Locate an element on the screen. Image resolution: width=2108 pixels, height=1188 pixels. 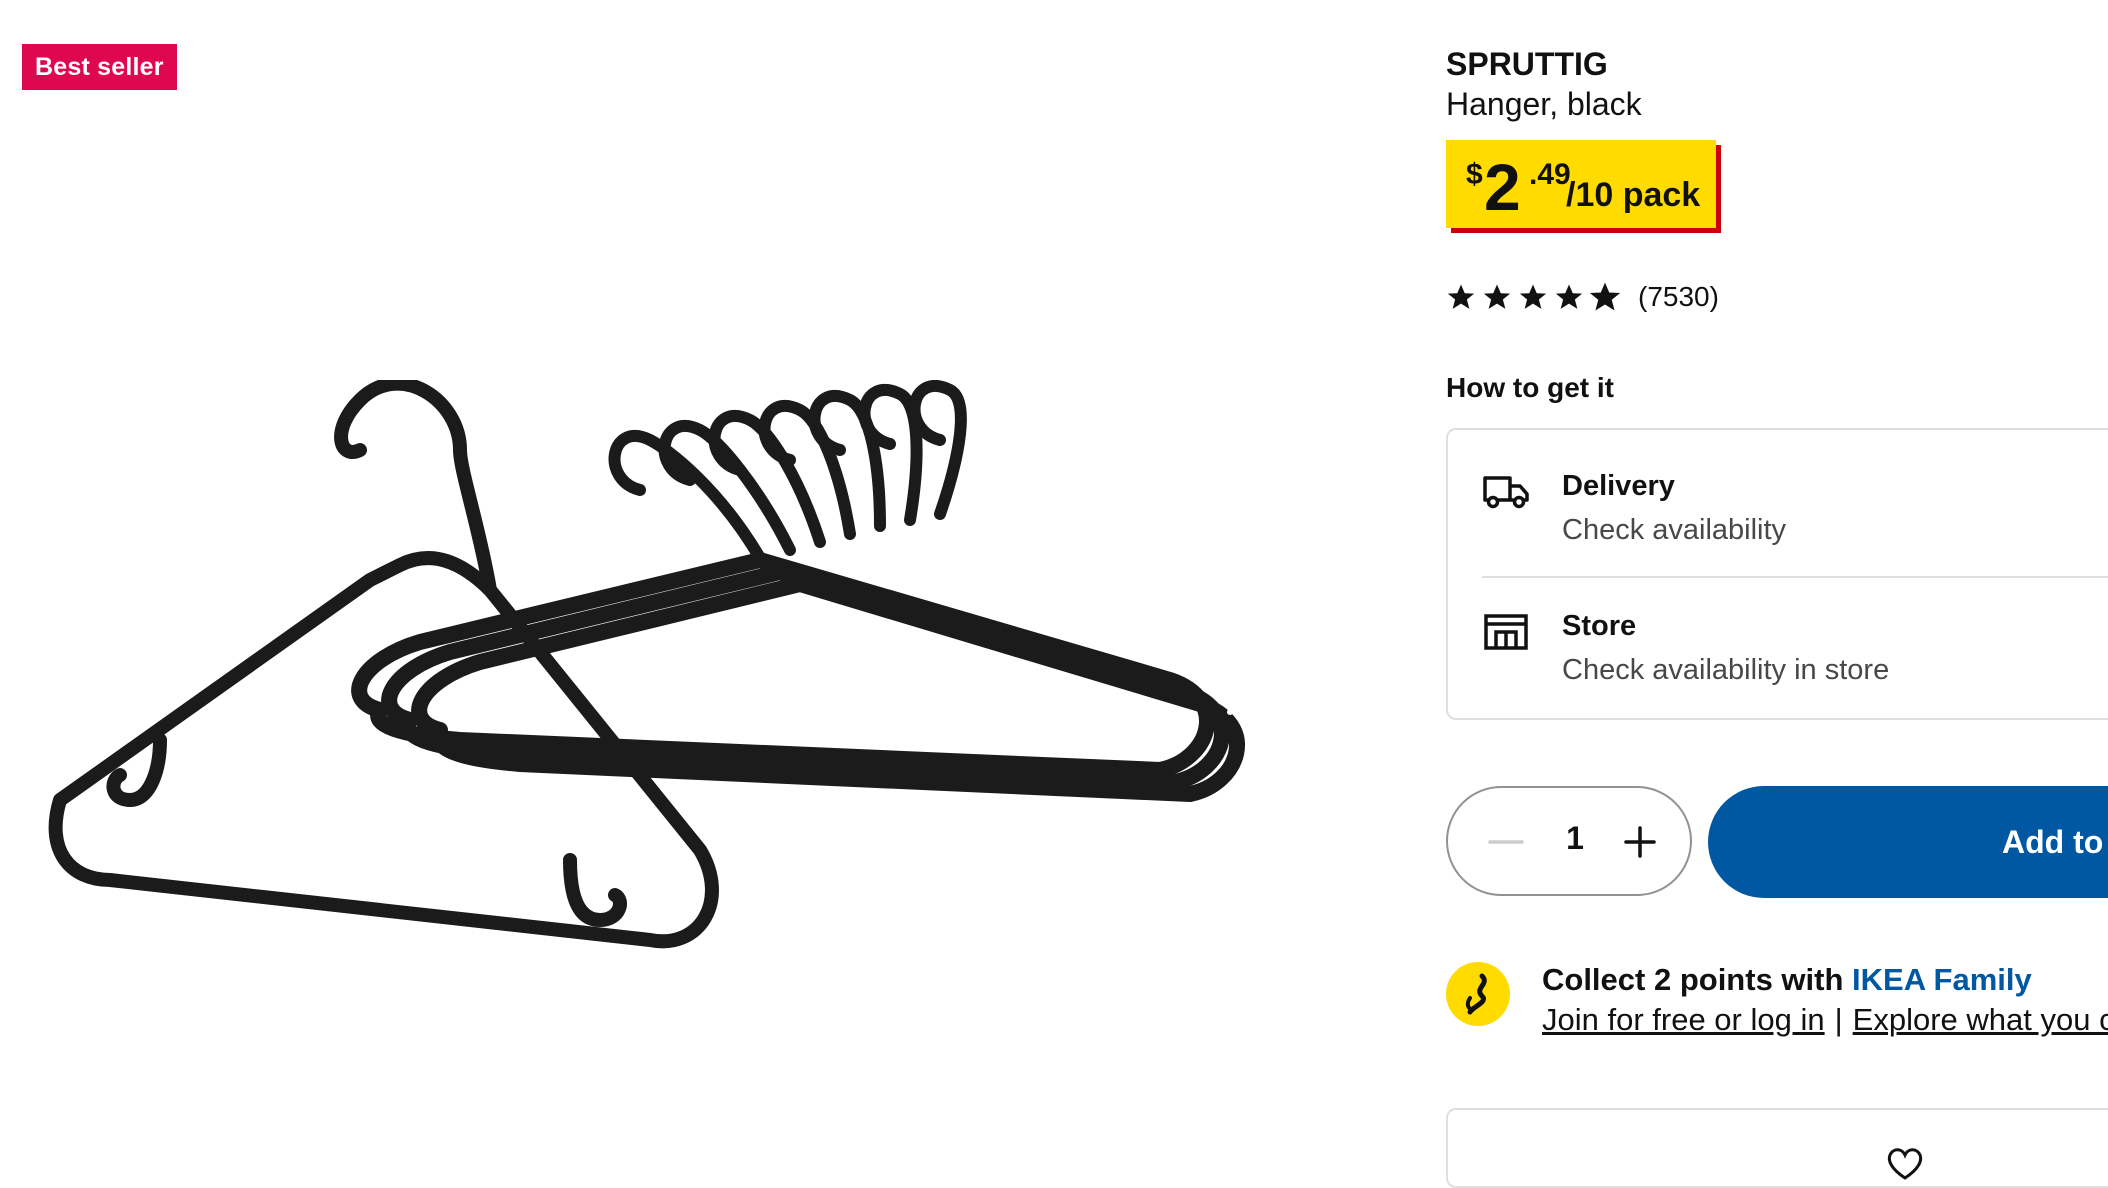
delivery-subtitle: Check availability is located at coordinates (1674, 530).